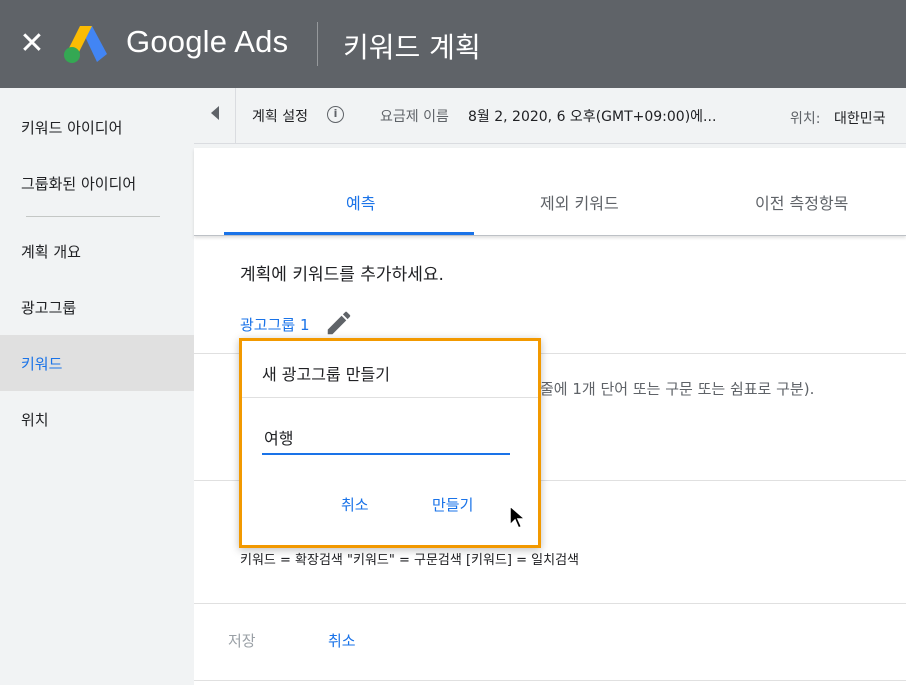 The height and width of the screenshot is (685, 906). Describe the element at coordinates (214, 113) in the screenshot. I see `chevron-left-icon` at that location.